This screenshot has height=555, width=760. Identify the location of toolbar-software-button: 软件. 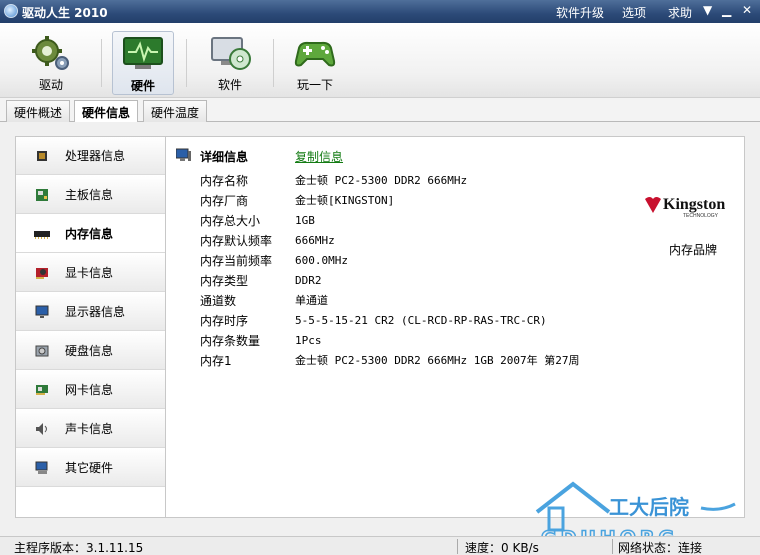
(230, 63).